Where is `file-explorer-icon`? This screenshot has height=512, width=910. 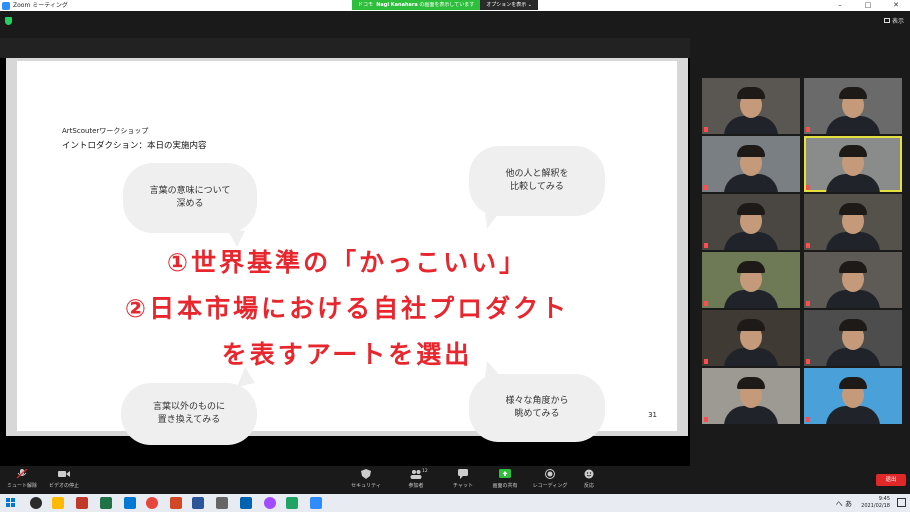 file-explorer-icon is located at coordinates (58, 503).